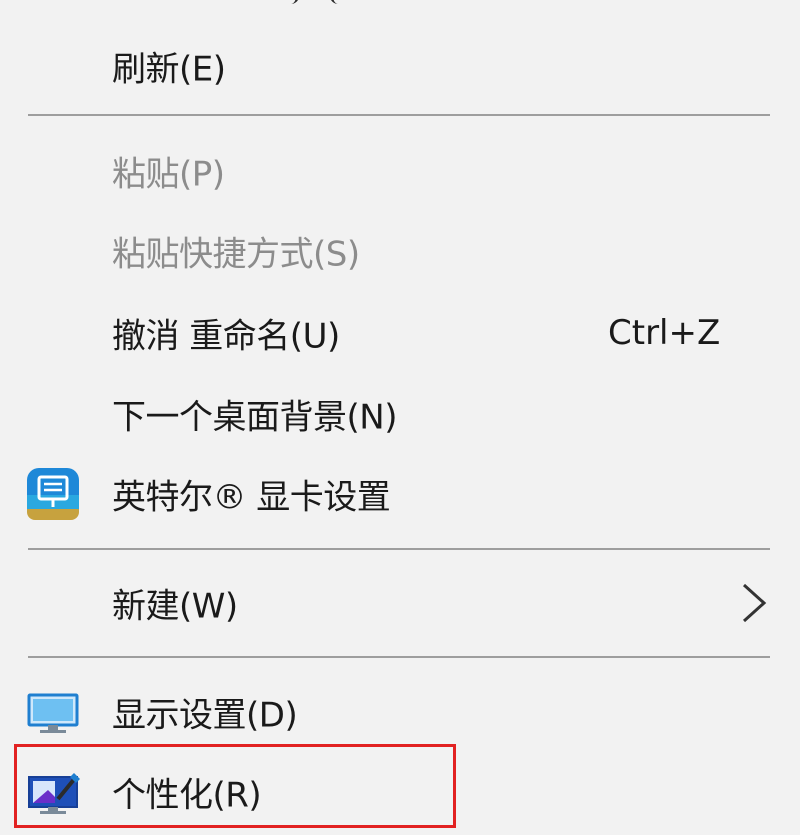 This screenshot has width=800, height=835. What do you see at coordinates (175, 606) in the screenshot?
I see `menu-item-label: 新建(W)` at bounding box center [175, 606].